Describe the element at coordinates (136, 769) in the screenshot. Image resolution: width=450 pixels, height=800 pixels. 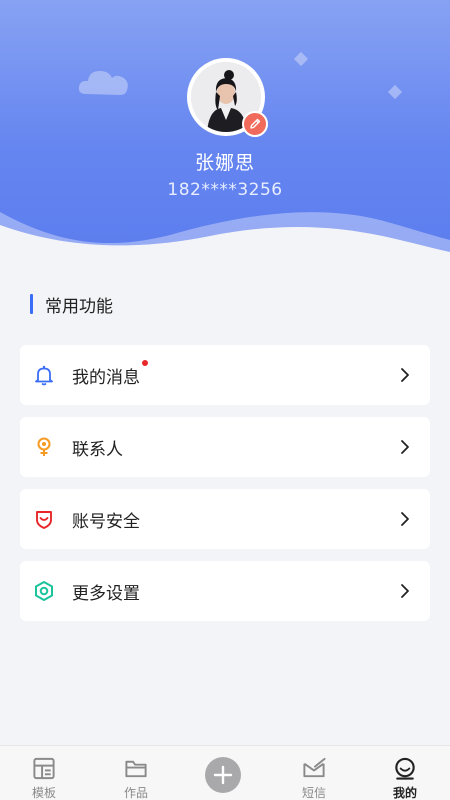
I see `folder-icon` at that location.